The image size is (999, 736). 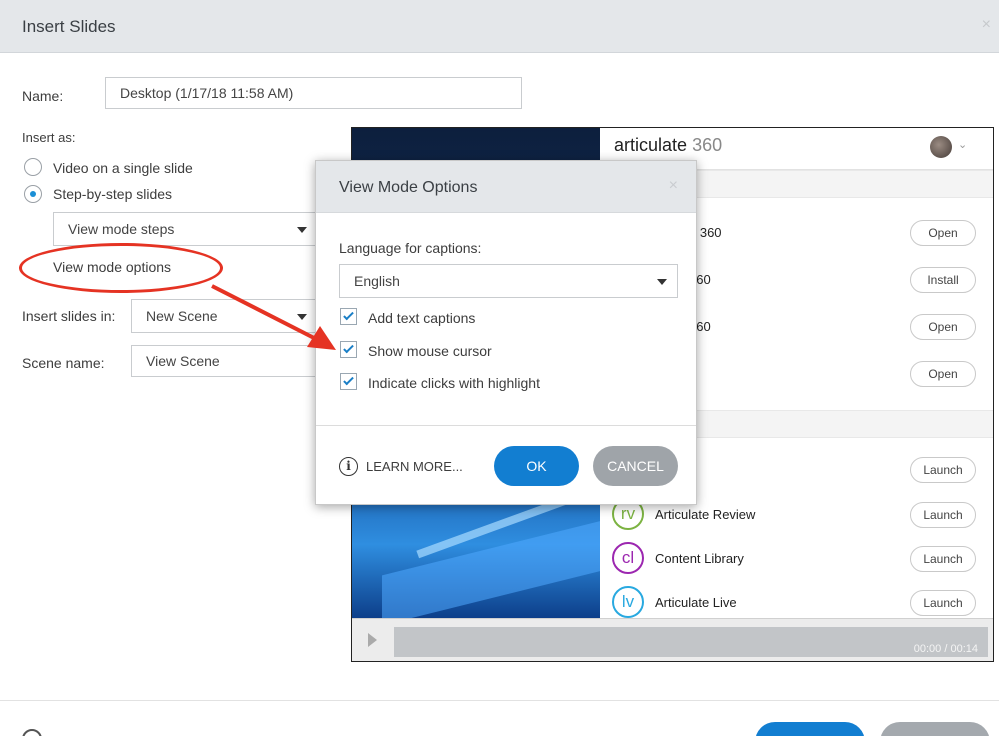 What do you see at coordinates (935, 729) in the screenshot?
I see `dialog-cancel-button` at bounding box center [935, 729].